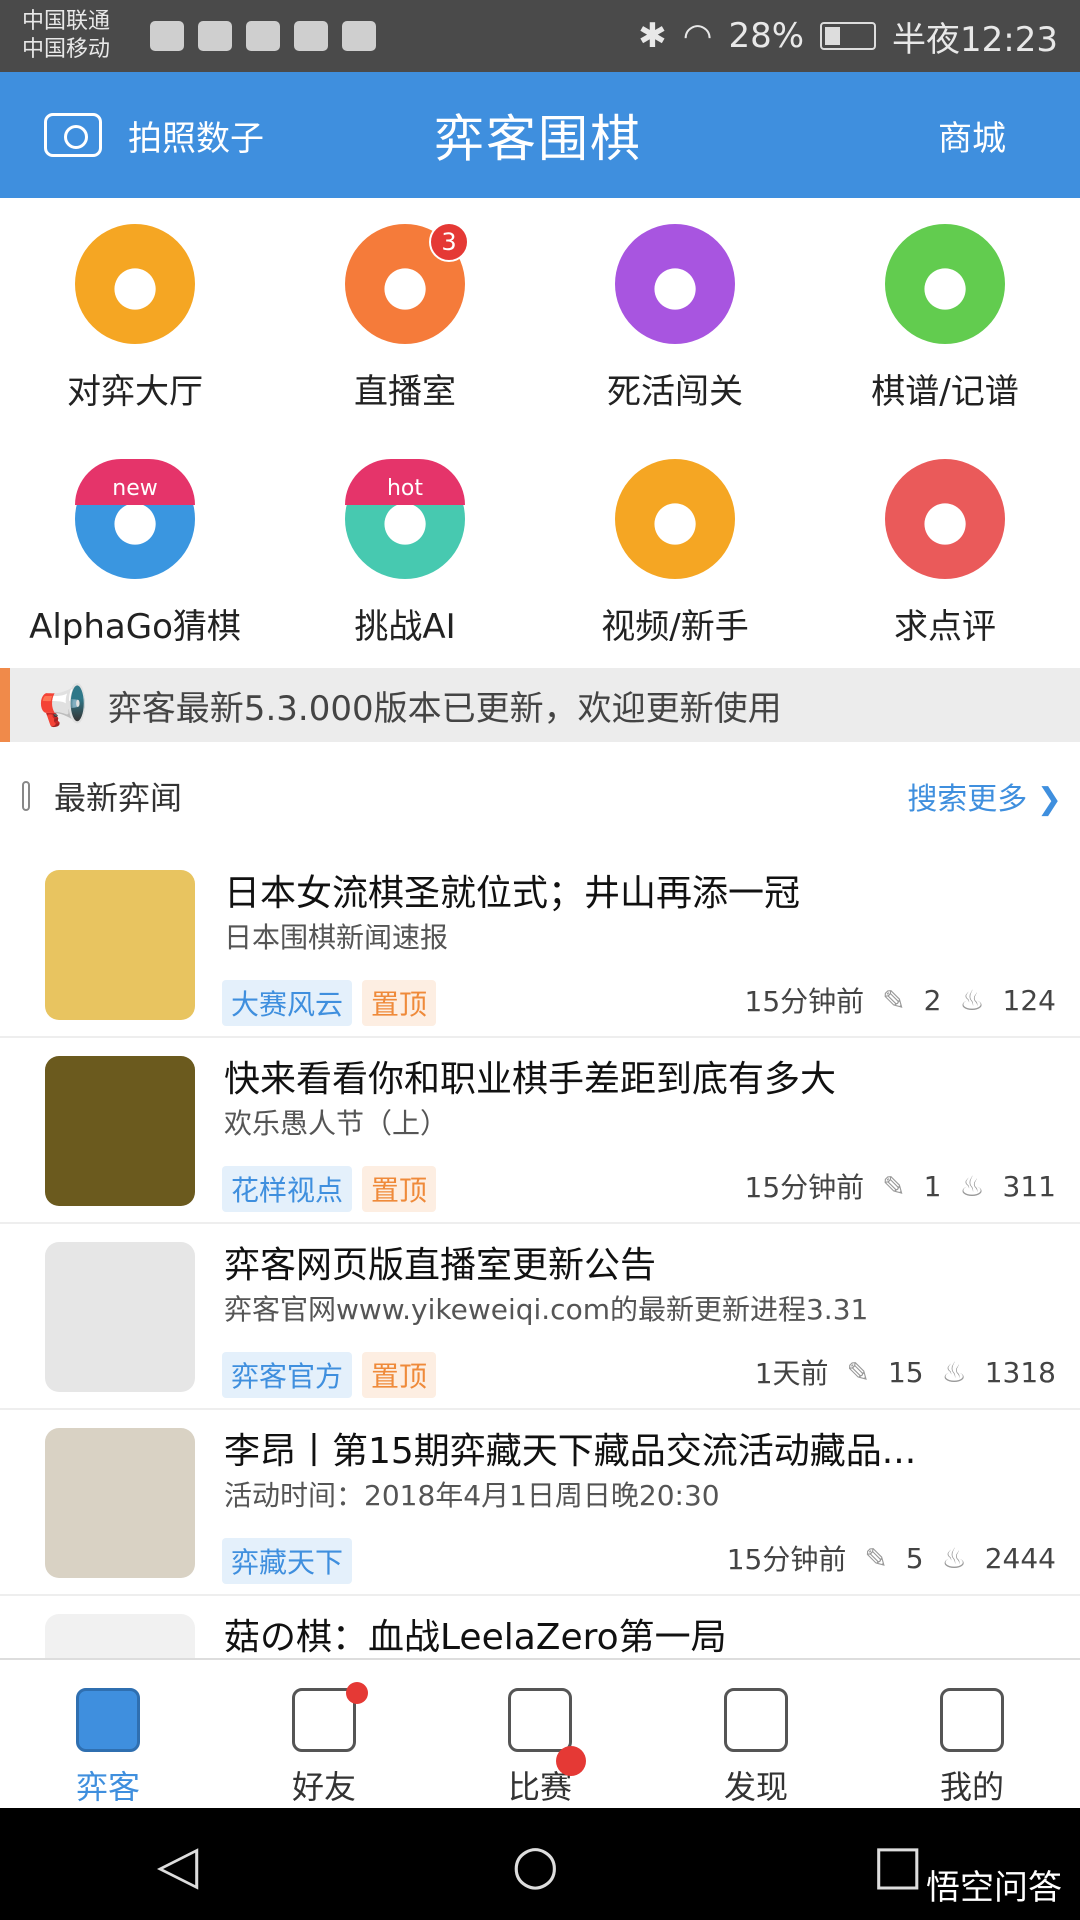  What do you see at coordinates (1029, 1000) in the screenshot?
I see `hot-count: 124` at bounding box center [1029, 1000].